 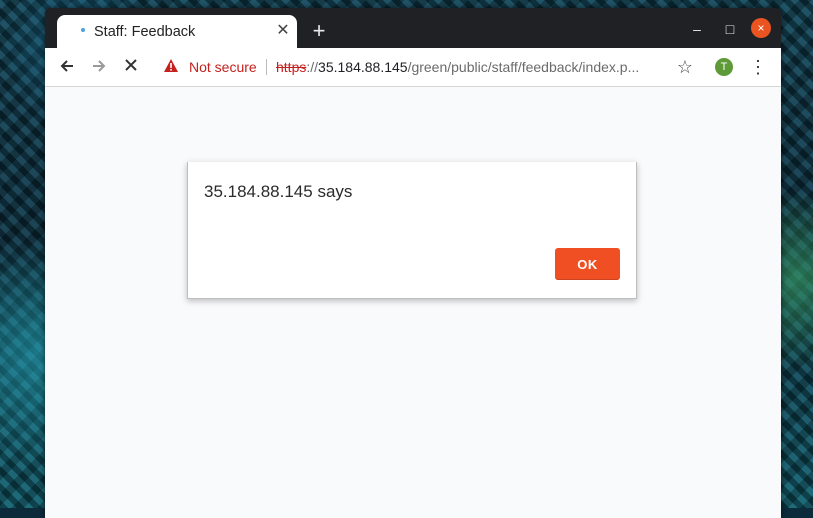 What do you see at coordinates (730, 29) in the screenshot?
I see `maximize-button: □` at bounding box center [730, 29].